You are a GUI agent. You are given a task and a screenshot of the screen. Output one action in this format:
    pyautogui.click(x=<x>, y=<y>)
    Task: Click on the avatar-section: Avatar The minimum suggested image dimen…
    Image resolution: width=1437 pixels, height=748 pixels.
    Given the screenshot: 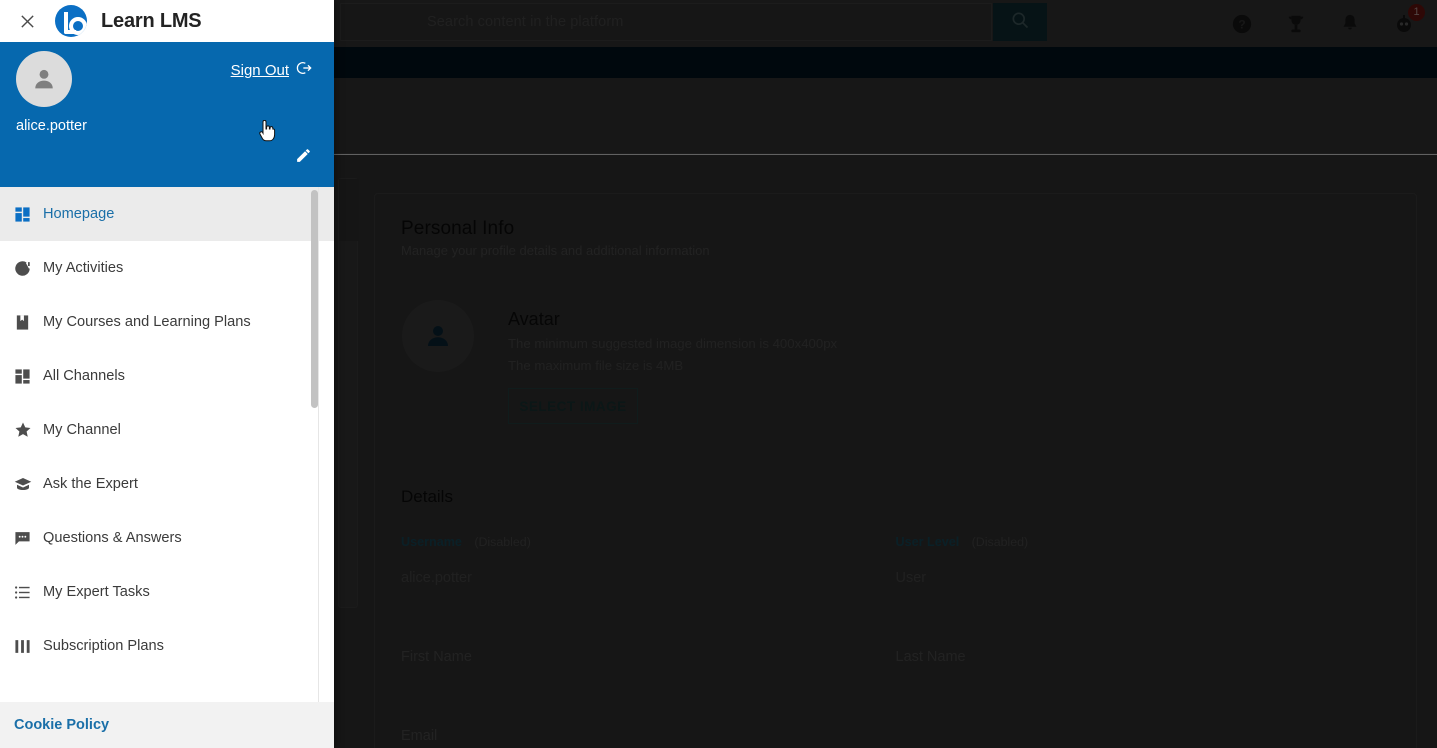 What is the action you would take?
    pyautogui.click(x=895, y=362)
    